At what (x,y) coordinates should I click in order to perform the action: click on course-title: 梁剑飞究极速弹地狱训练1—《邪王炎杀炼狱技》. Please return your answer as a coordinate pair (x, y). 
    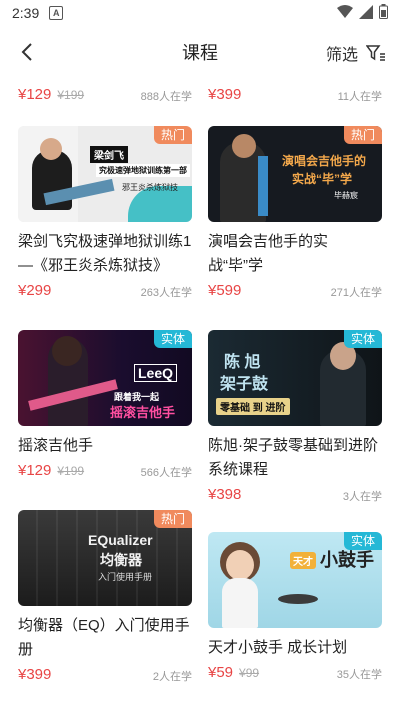
    Looking at the image, I should click on (105, 253).